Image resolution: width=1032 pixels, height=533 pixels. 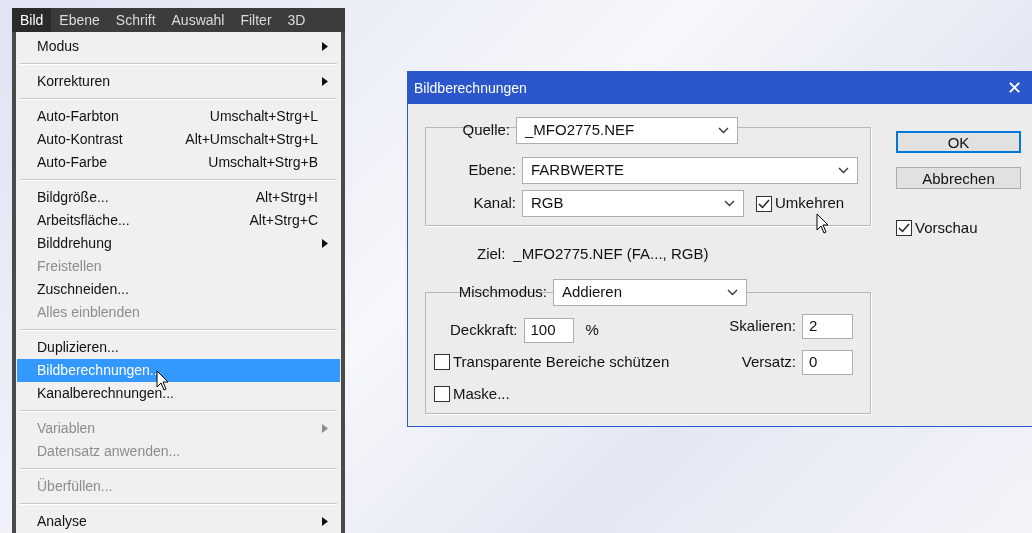 What do you see at coordinates (178, 197) in the screenshot?
I see `menu-item: Bildgröße... Alt+Strg+I` at bounding box center [178, 197].